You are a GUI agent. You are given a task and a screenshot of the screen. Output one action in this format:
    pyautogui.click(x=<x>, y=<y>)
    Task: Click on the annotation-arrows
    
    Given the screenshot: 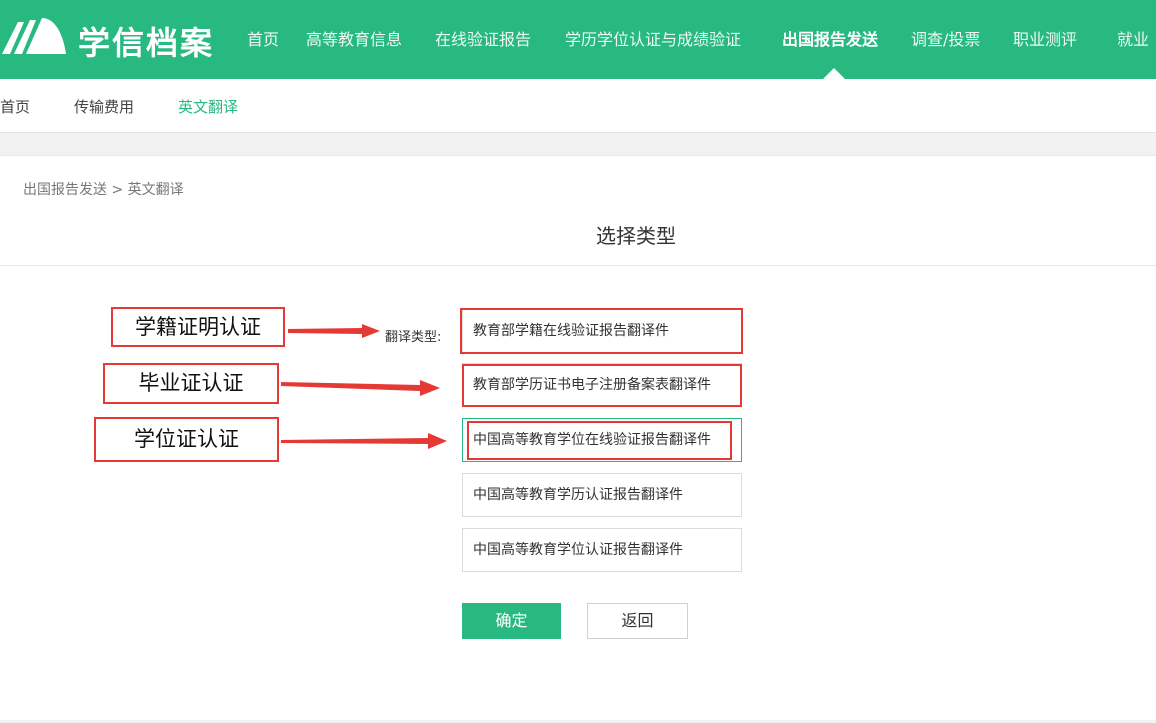 What is the action you would take?
    pyautogui.click(x=364, y=386)
    